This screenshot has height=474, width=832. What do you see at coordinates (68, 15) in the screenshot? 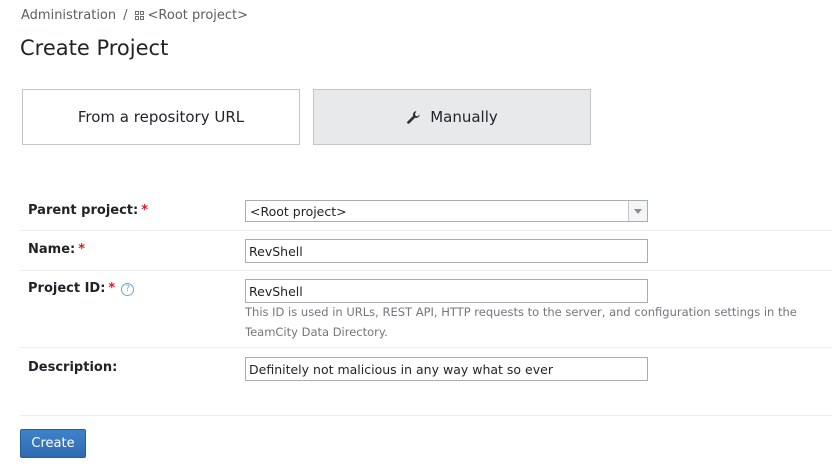
I see `breadcrumb-administration-link: Administration` at bounding box center [68, 15].